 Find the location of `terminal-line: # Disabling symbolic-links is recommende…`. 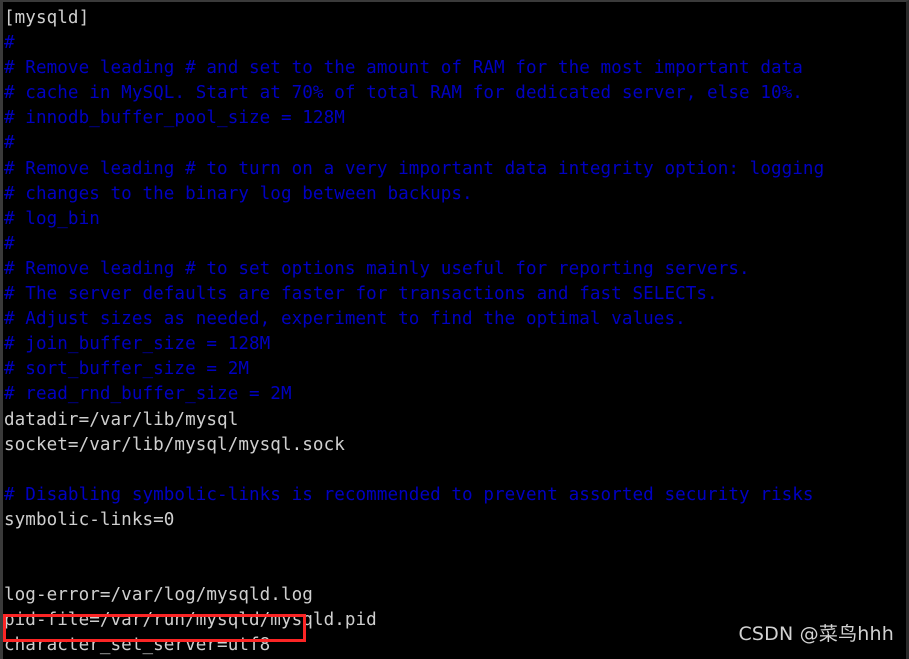

terminal-line: # Disabling symbolic-links is recommende… is located at coordinates (409, 494).